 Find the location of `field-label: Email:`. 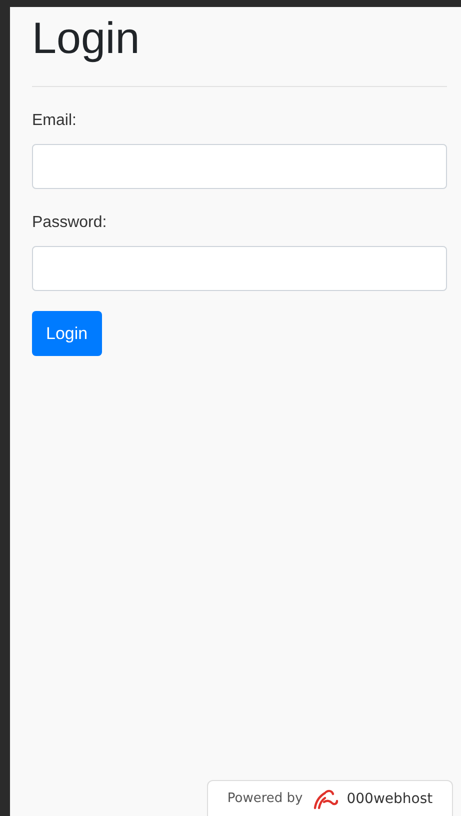

field-label: Email: is located at coordinates (54, 121).